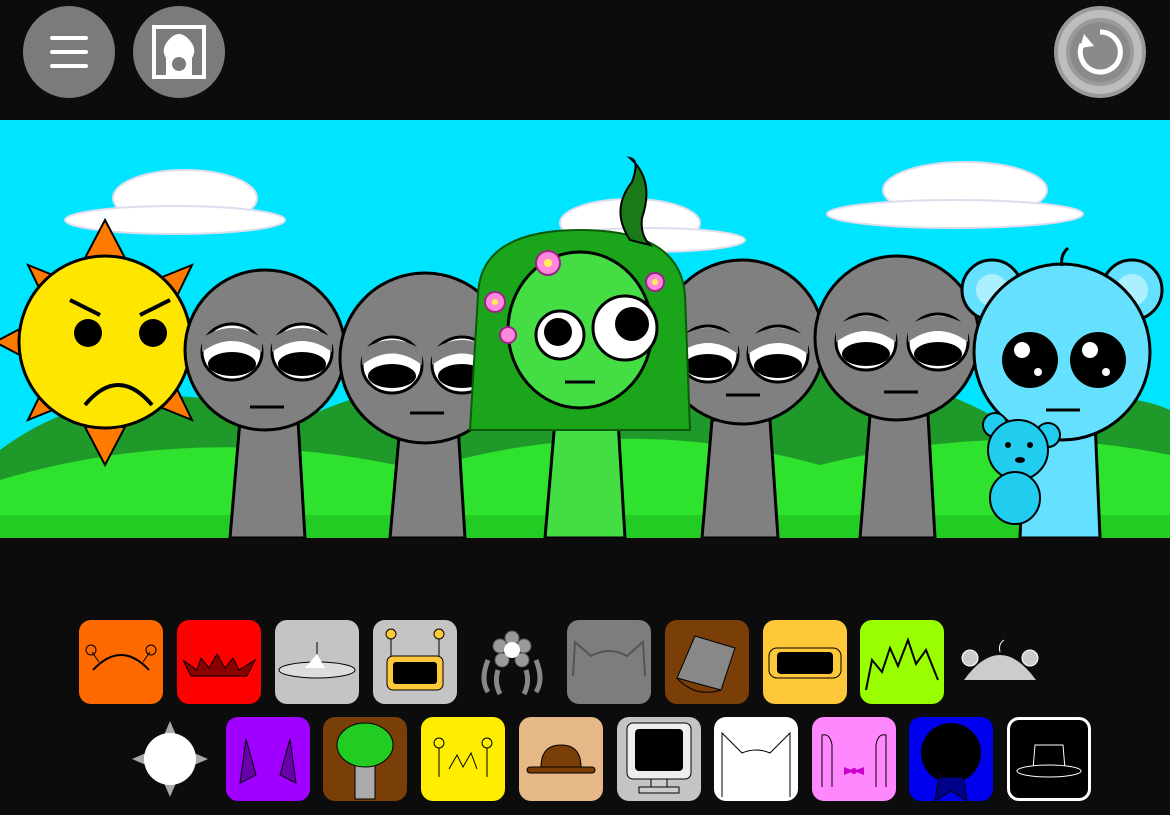 Image resolution: width=1170 pixels, height=815 pixels. I want to click on palette-tile-black-top-hat, so click(1049, 759).